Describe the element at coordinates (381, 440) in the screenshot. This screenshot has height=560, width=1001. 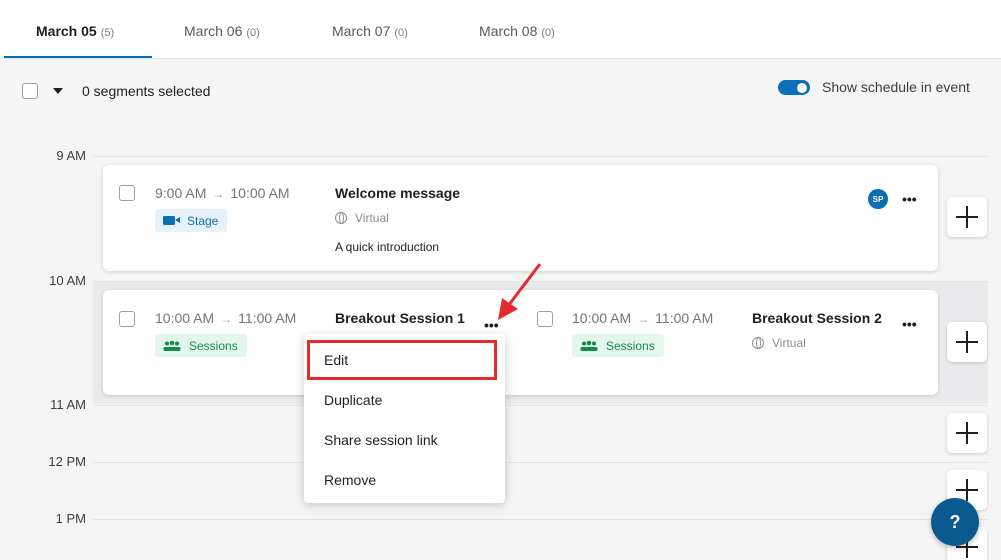
I see `menu-item-share-session-link: Share session link` at that location.